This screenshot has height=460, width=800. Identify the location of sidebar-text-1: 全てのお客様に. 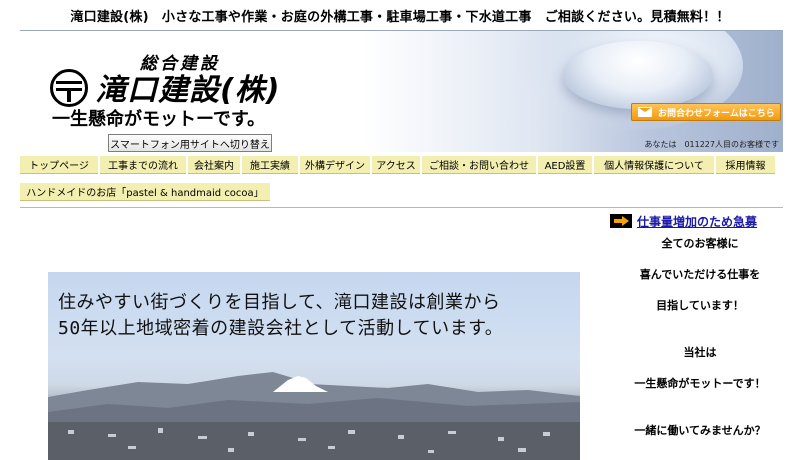
(700, 243).